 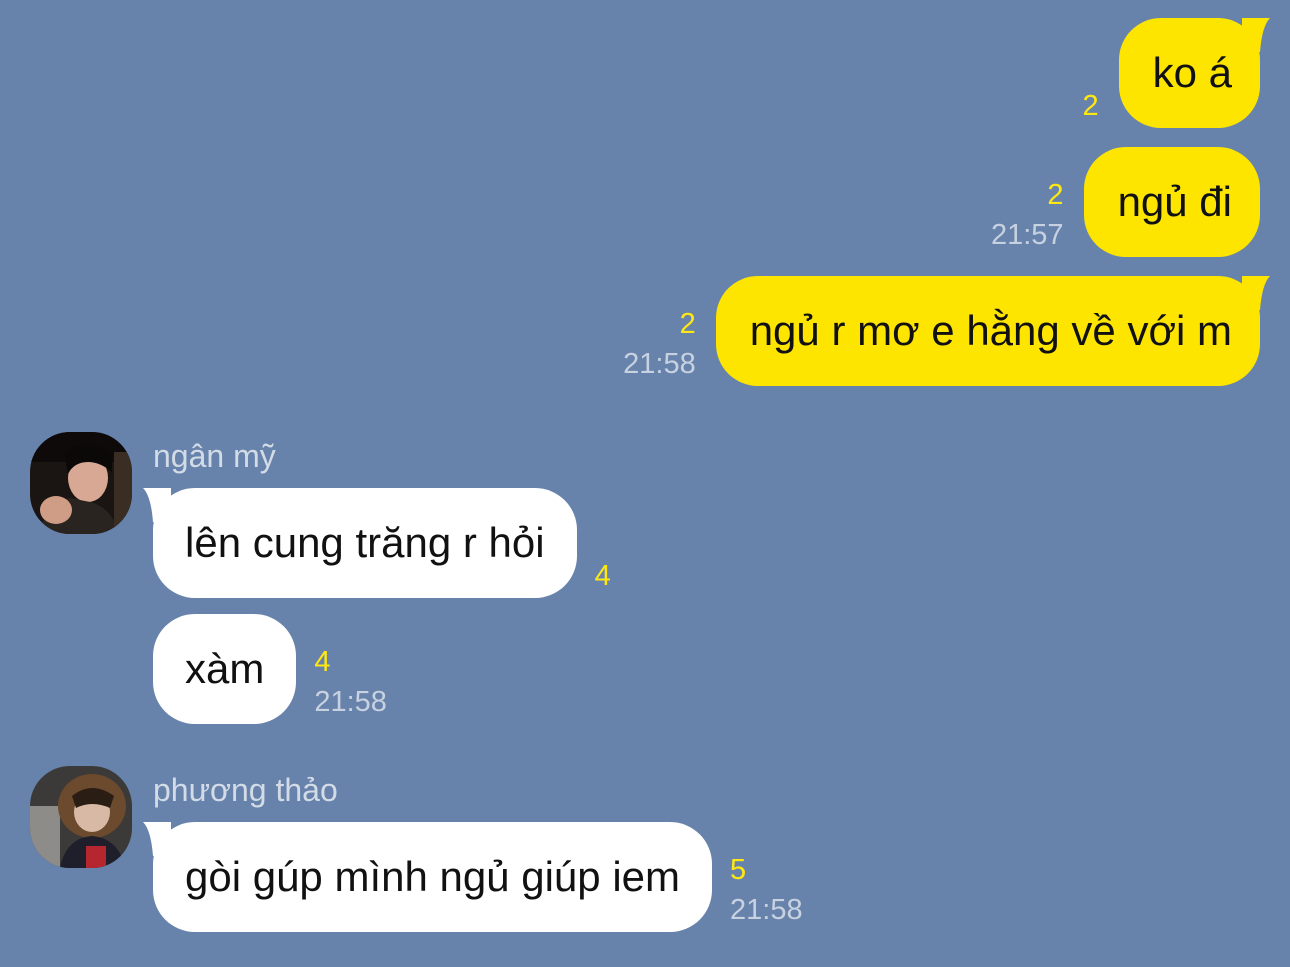 I want to click on sent-message-row: 2 21:58 ngủ r mơ e hằng về với m, so click(x=946, y=331).